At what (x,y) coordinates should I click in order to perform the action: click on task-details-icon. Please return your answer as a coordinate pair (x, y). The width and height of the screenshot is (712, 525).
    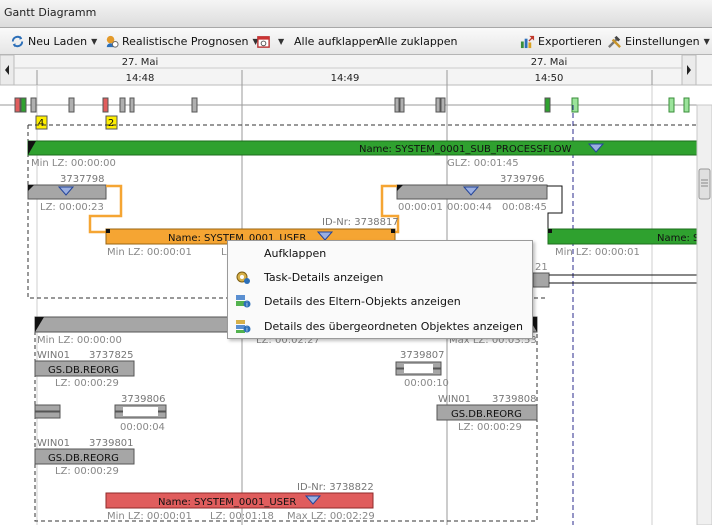
    Looking at the image, I should click on (243, 277).